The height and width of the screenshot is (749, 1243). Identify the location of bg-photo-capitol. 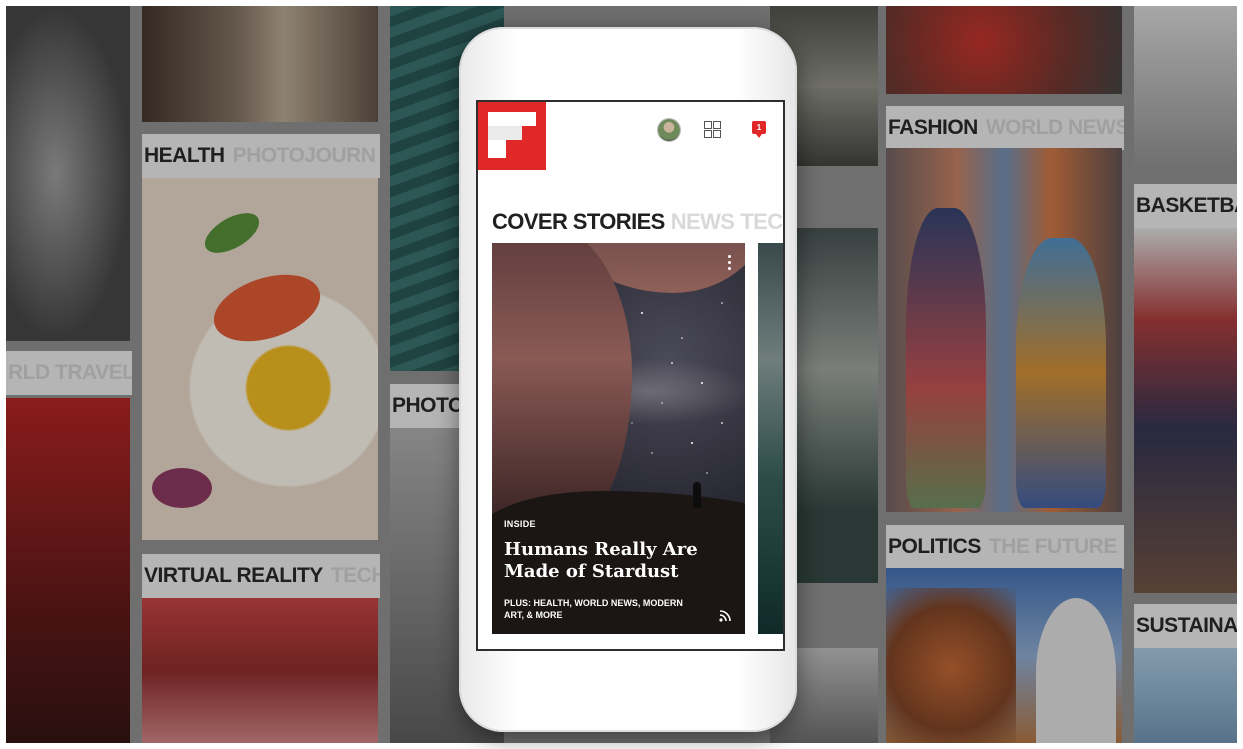
(1004, 655).